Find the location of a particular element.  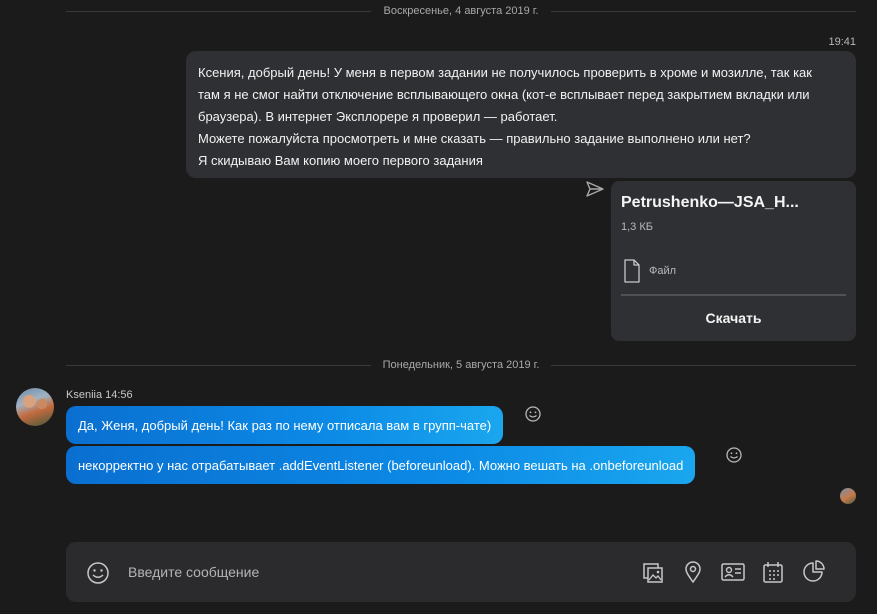

location-icon is located at coordinates (693, 572).